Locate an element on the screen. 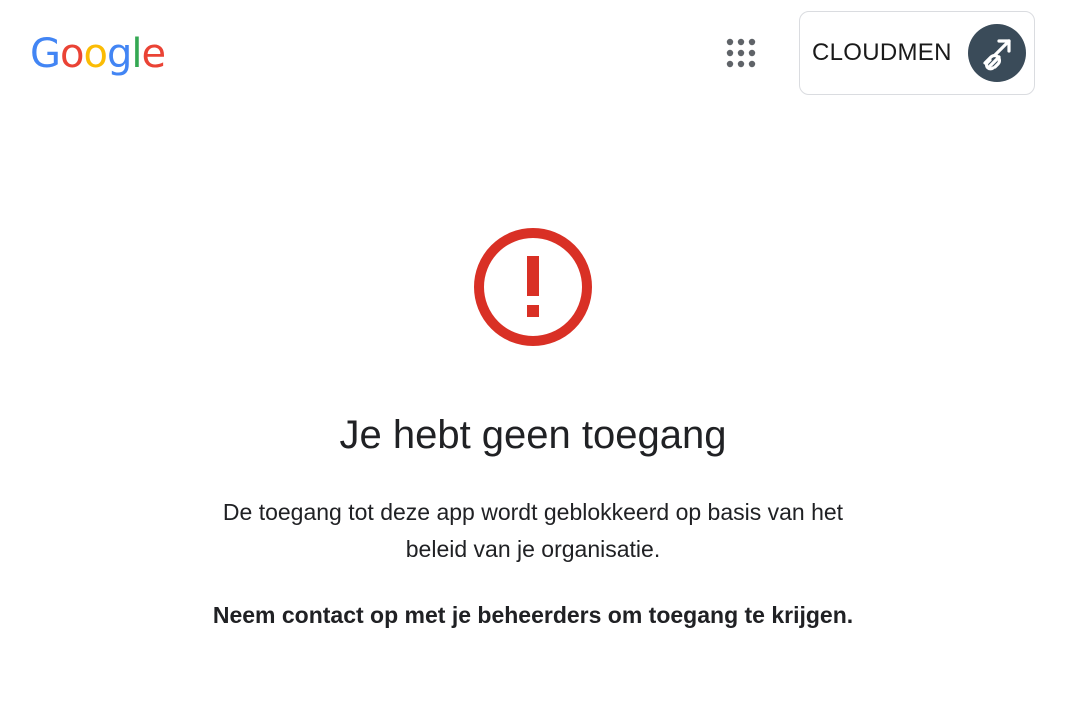  arrow-link-icon is located at coordinates (997, 55).